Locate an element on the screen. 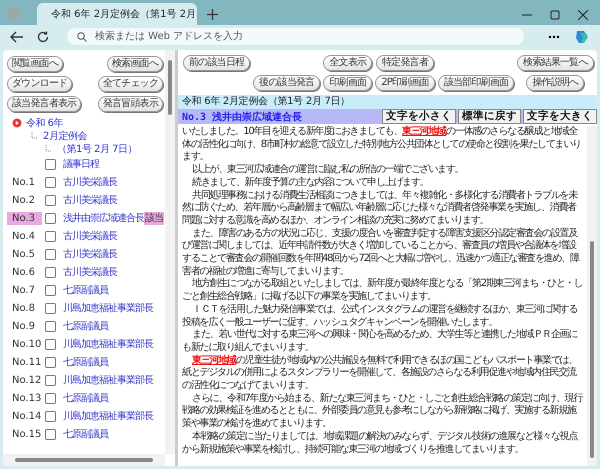 This screenshot has width=600, height=469. toolbar-button: 全文表示 is located at coordinates (347, 63).